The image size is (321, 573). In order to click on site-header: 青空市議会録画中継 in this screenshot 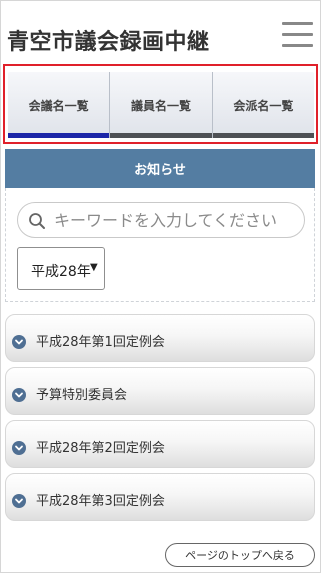, I will do `click(160, 32)`.